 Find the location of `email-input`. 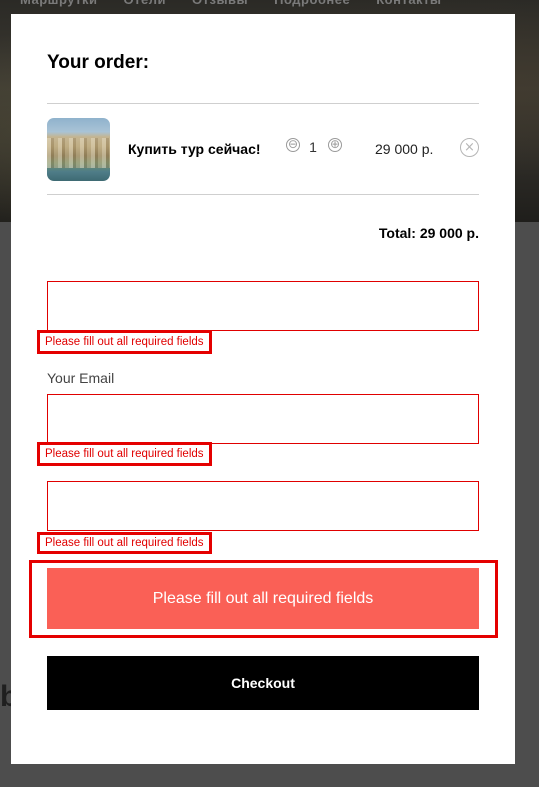

email-input is located at coordinates (263, 419).